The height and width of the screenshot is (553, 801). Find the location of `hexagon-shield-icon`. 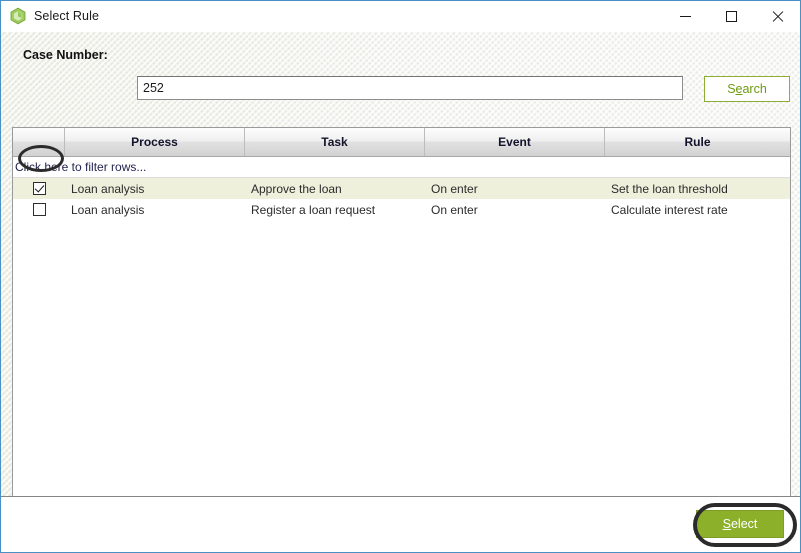

hexagon-shield-icon is located at coordinates (18, 16).